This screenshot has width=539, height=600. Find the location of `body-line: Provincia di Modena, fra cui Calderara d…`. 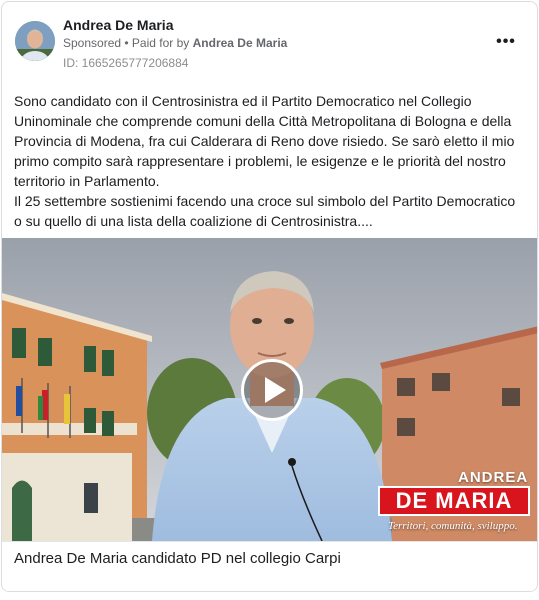

body-line: Provincia di Modena, fra cui Calderara d… is located at coordinates (264, 141).